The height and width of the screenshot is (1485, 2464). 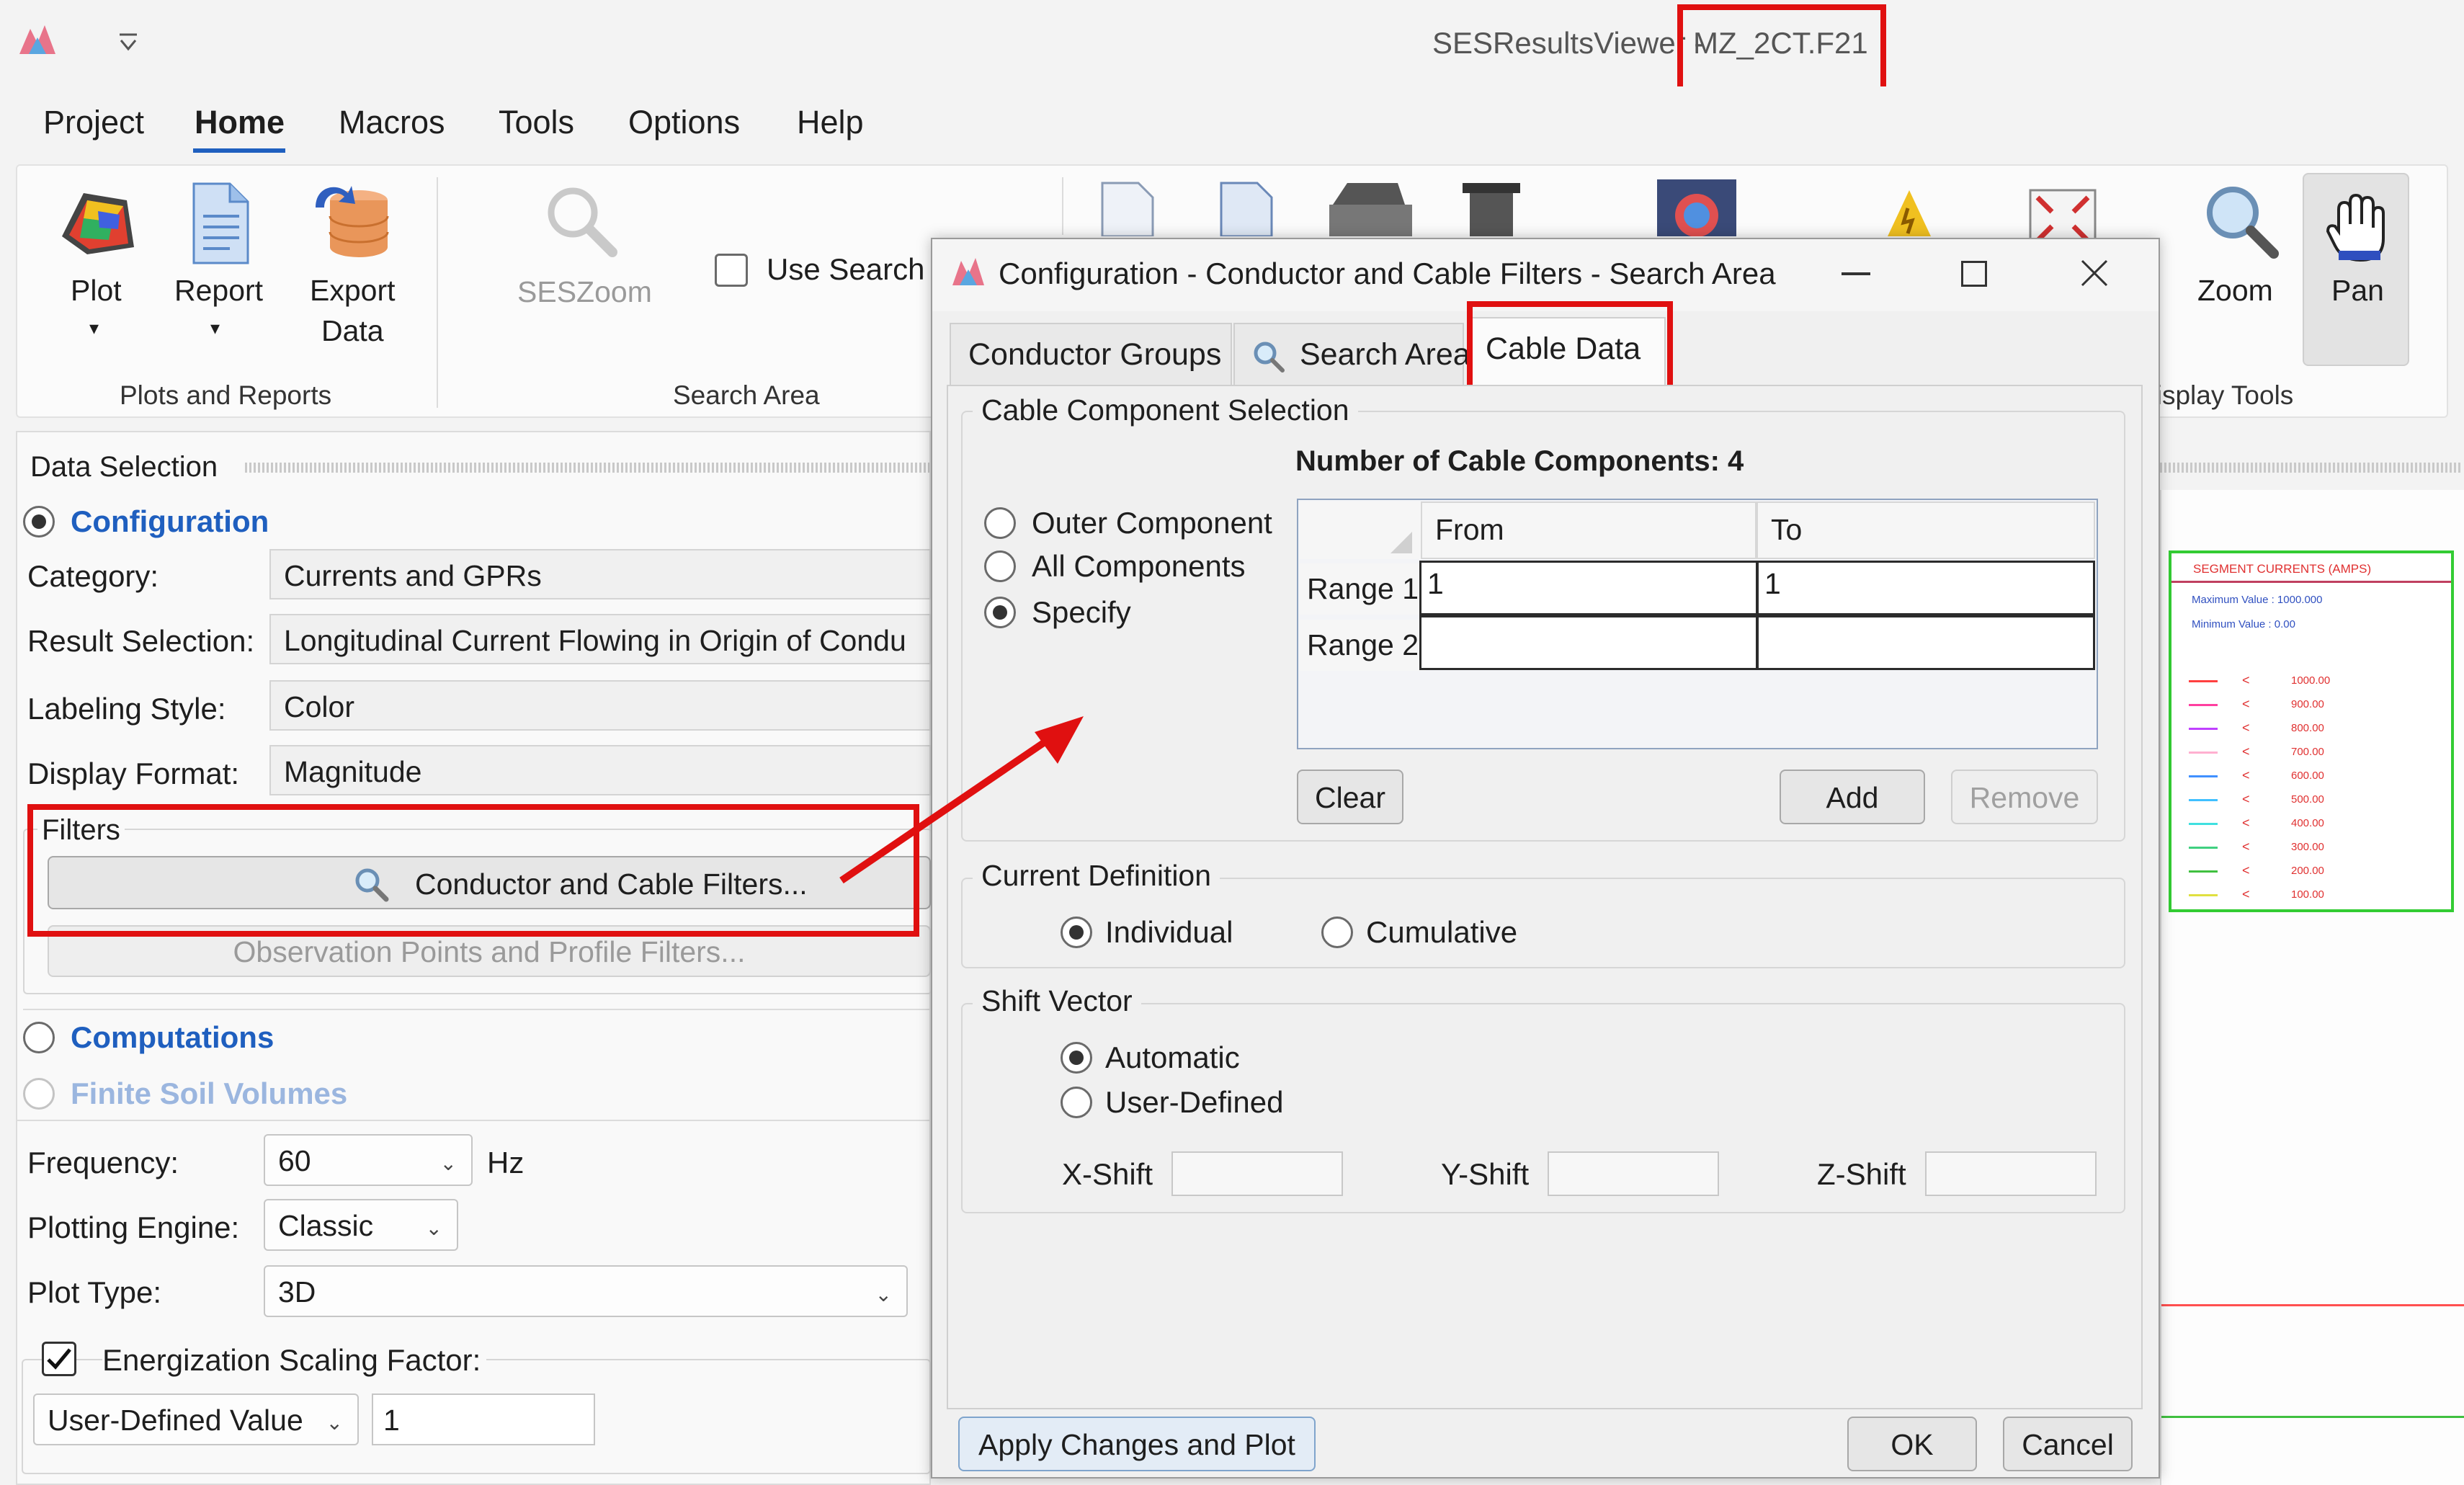 I want to click on range-1-to: 1, so click(x=1926, y=588).